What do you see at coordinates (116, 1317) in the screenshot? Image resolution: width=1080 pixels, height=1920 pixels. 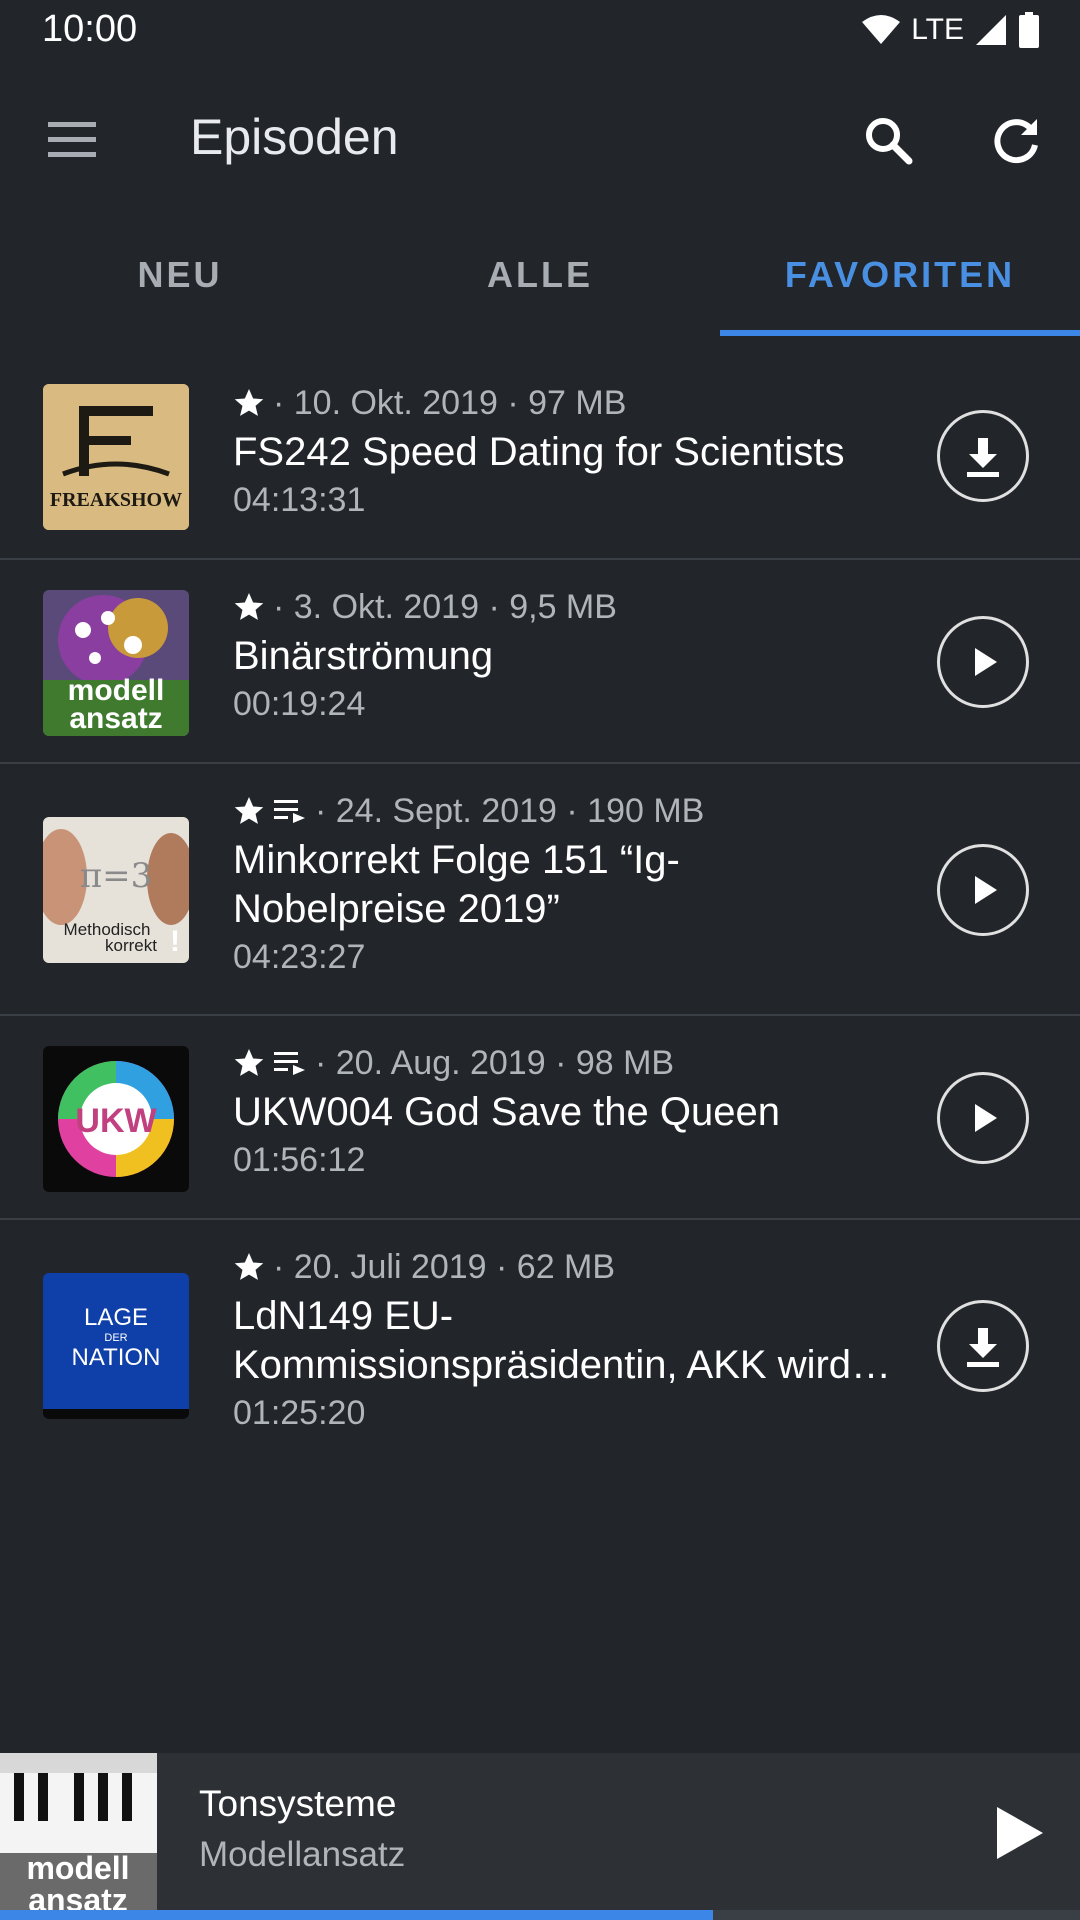 I see `svg-text: LAGE` at bounding box center [116, 1317].